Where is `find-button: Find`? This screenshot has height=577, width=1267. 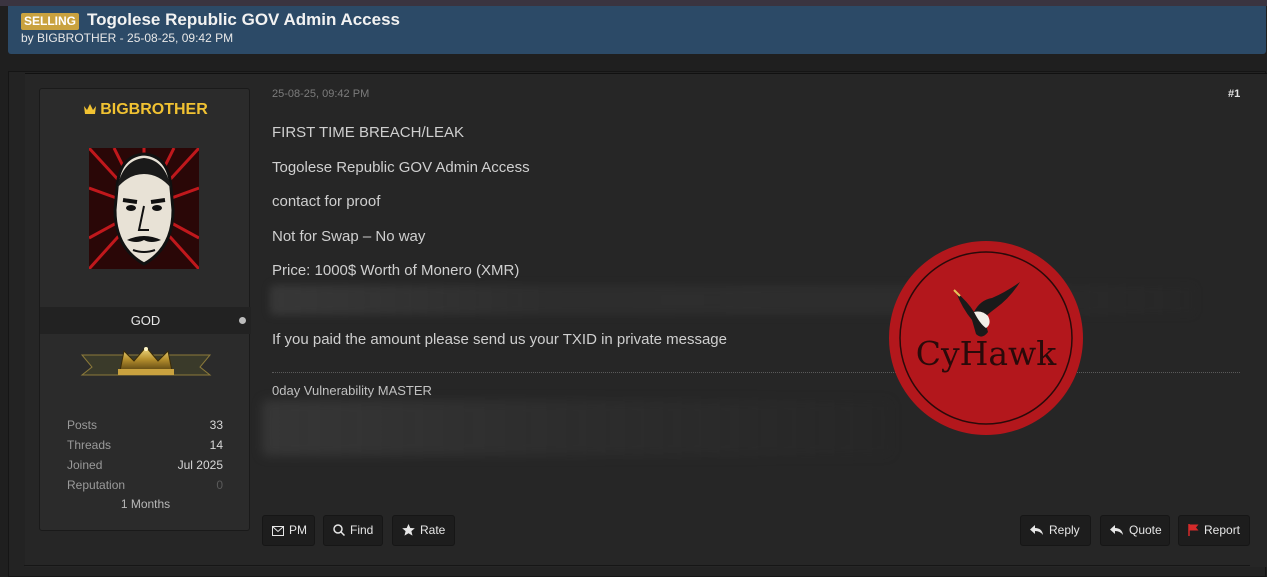
find-button: Find is located at coordinates (353, 530).